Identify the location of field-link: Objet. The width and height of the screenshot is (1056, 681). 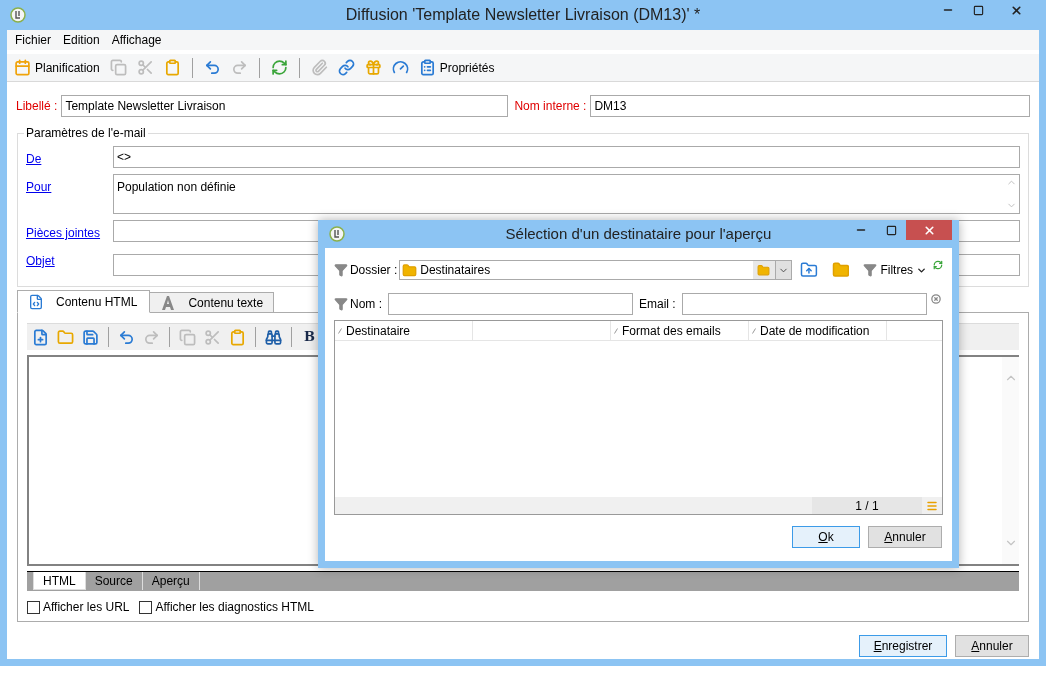
(69, 259).